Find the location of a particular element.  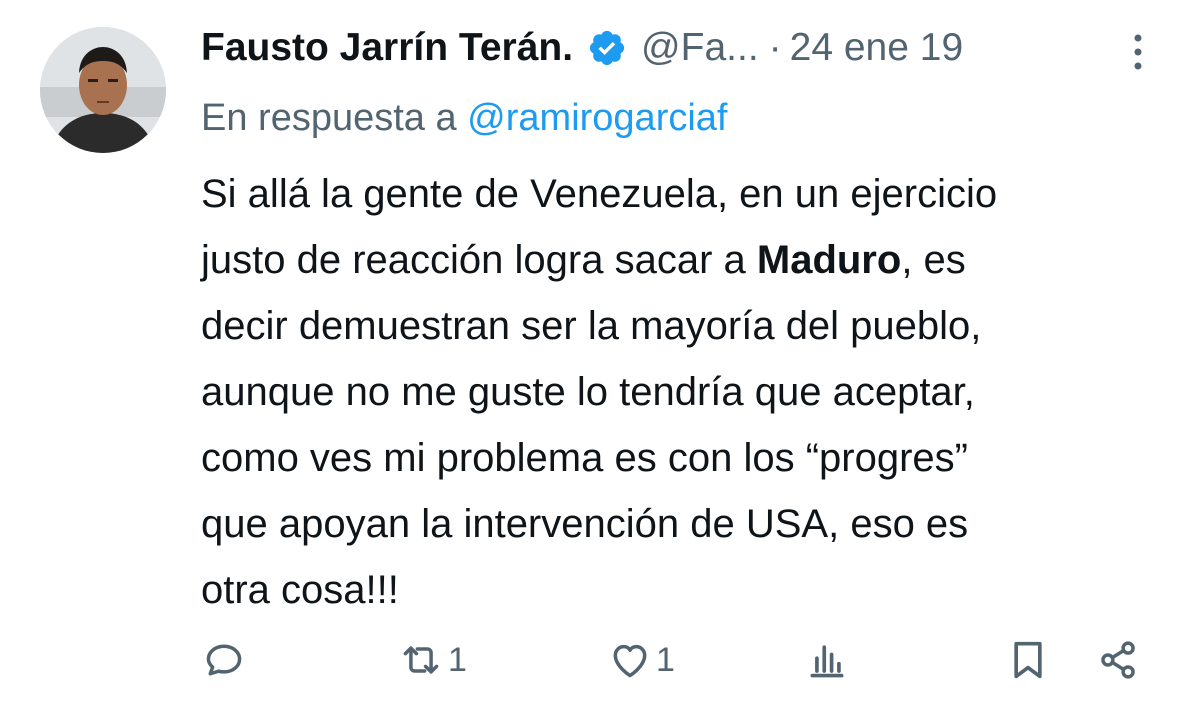

share-icon is located at coordinates (1118, 660).